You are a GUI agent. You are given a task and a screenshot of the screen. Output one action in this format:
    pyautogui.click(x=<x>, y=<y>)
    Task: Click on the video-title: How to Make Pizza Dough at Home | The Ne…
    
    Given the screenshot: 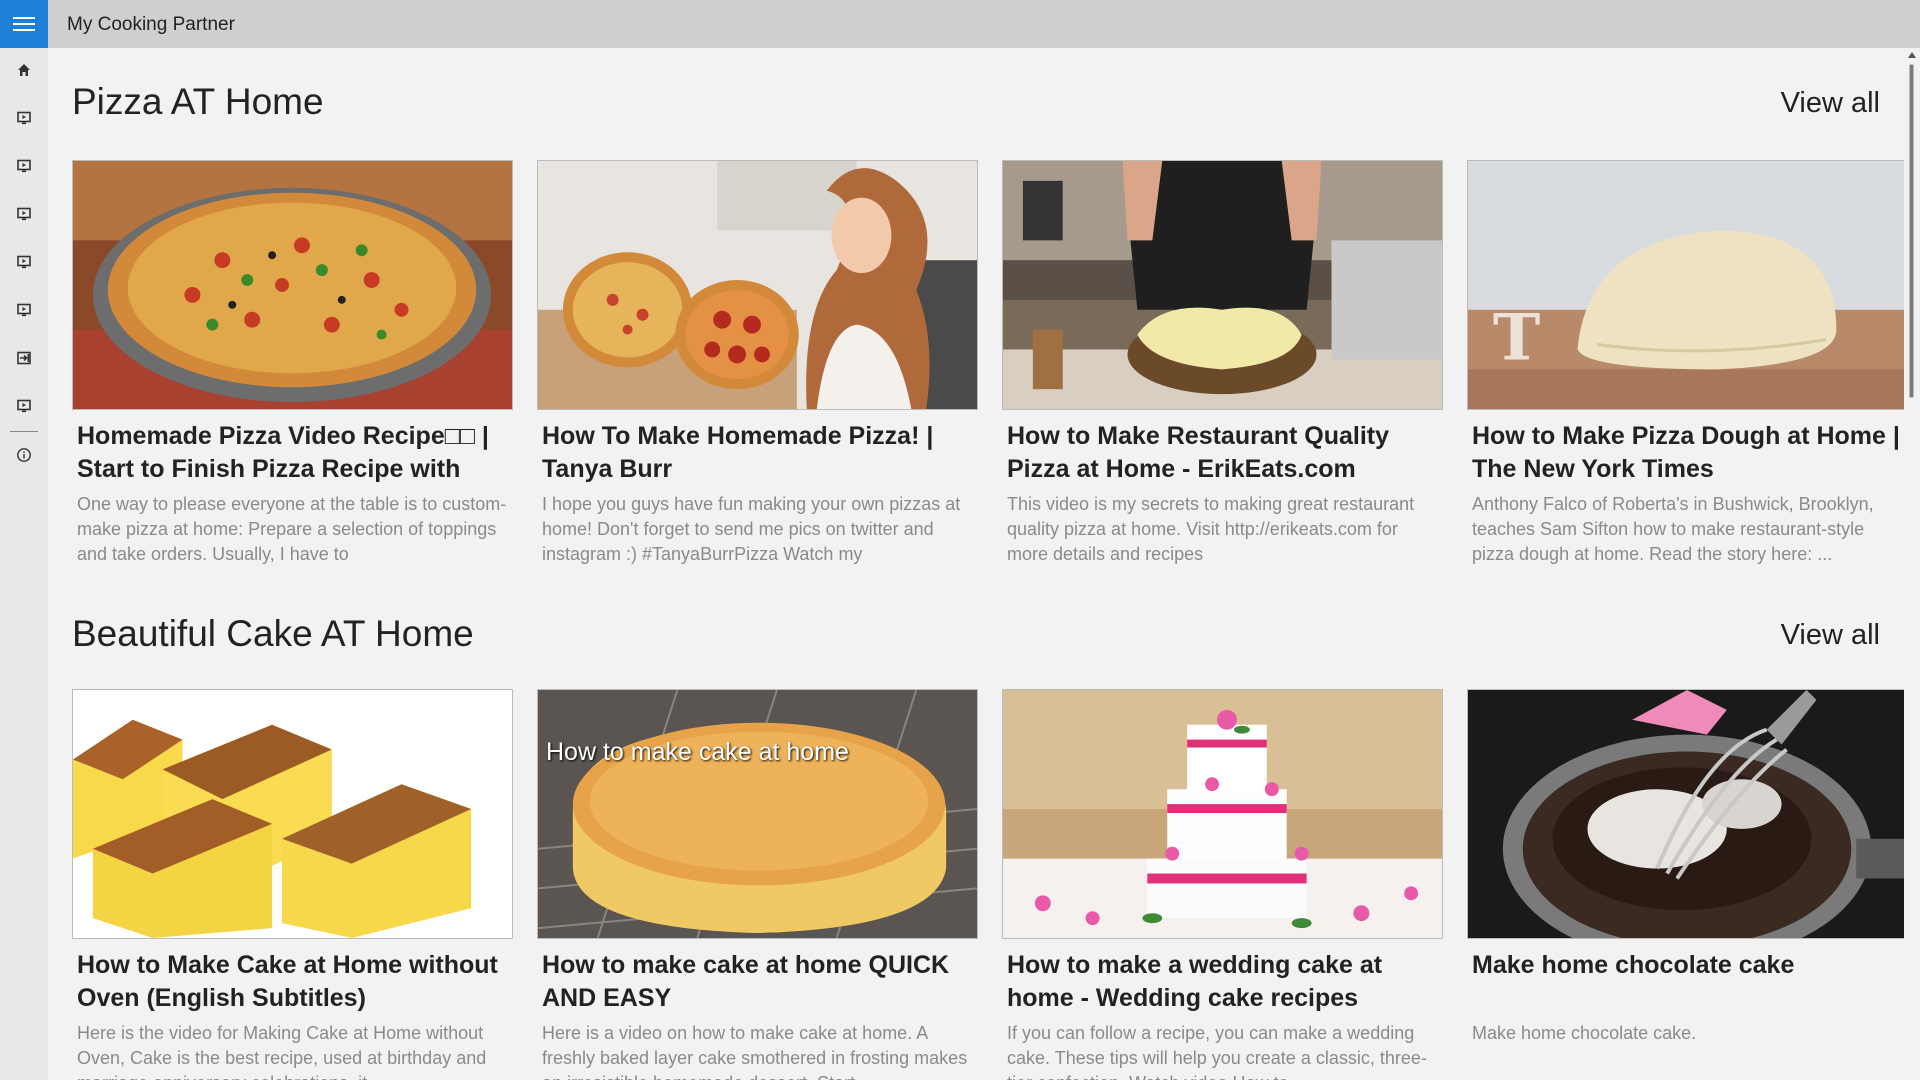 What is the action you would take?
    pyautogui.click(x=1687, y=453)
    